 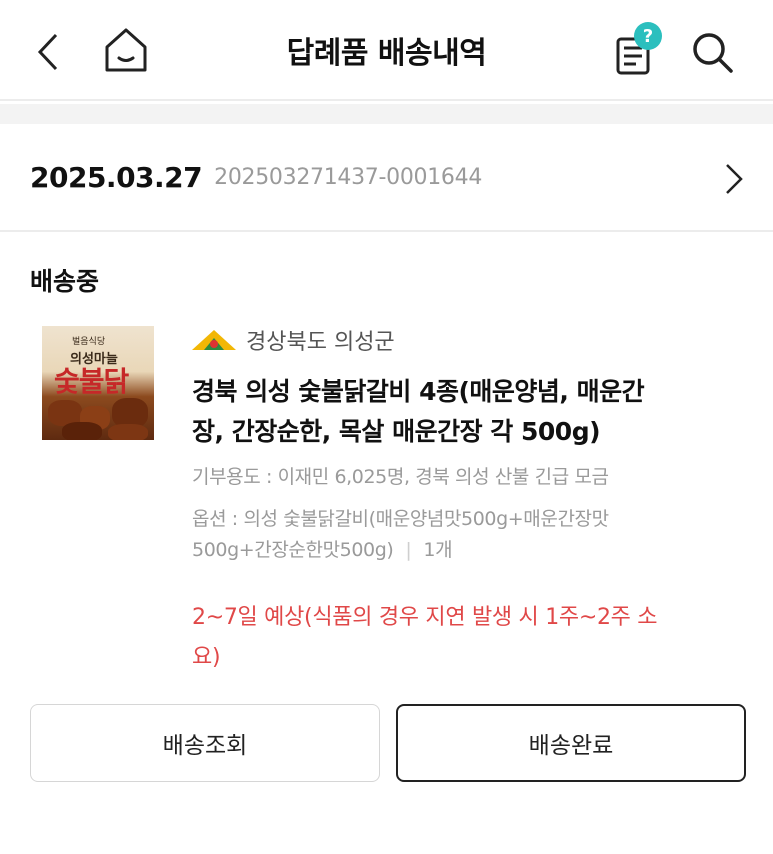 I want to click on track-delivery-button: 배송조회, so click(x=205, y=743).